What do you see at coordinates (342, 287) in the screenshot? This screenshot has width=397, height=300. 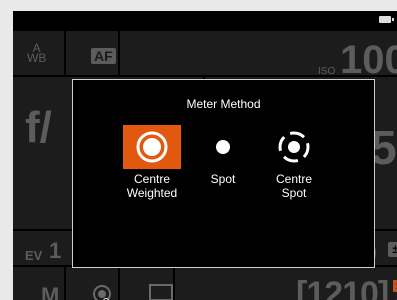 I see `shots-remaining: [1210]` at bounding box center [342, 287].